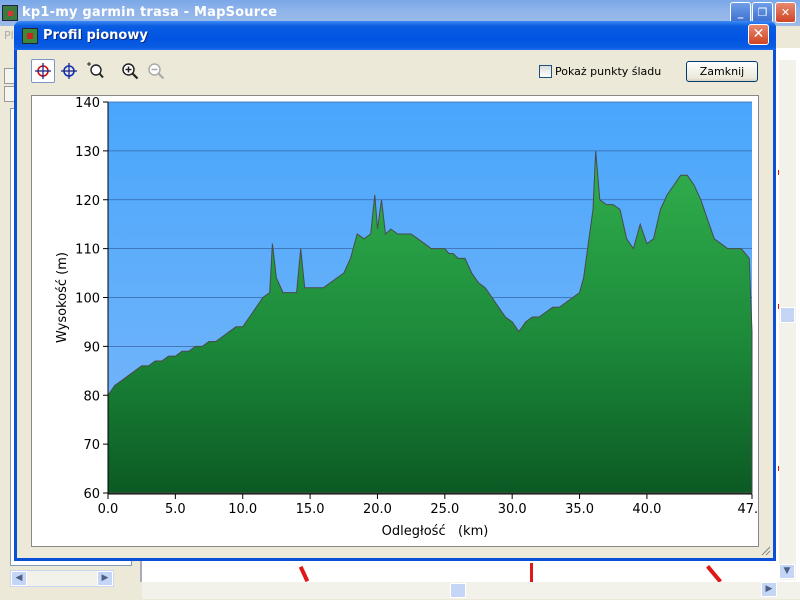 The image size is (800, 600). I want to click on y-tick-label: 80, so click(91, 396).